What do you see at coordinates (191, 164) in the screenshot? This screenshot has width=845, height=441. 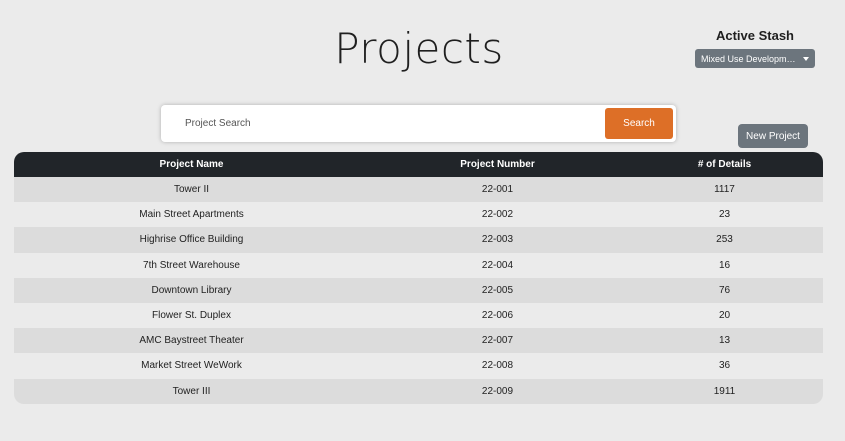 I see `header-project-name: Project Name` at bounding box center [191, 164].